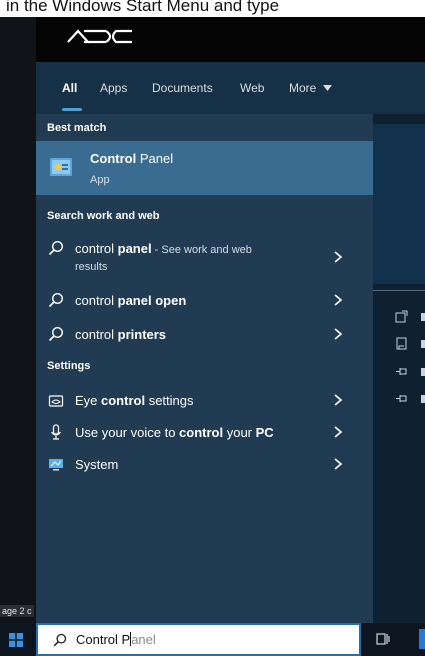 The image size is (425, 656). Describe the element at coordinates (327, 88) in the screenshot. I see `caret-down-icon` at that location.